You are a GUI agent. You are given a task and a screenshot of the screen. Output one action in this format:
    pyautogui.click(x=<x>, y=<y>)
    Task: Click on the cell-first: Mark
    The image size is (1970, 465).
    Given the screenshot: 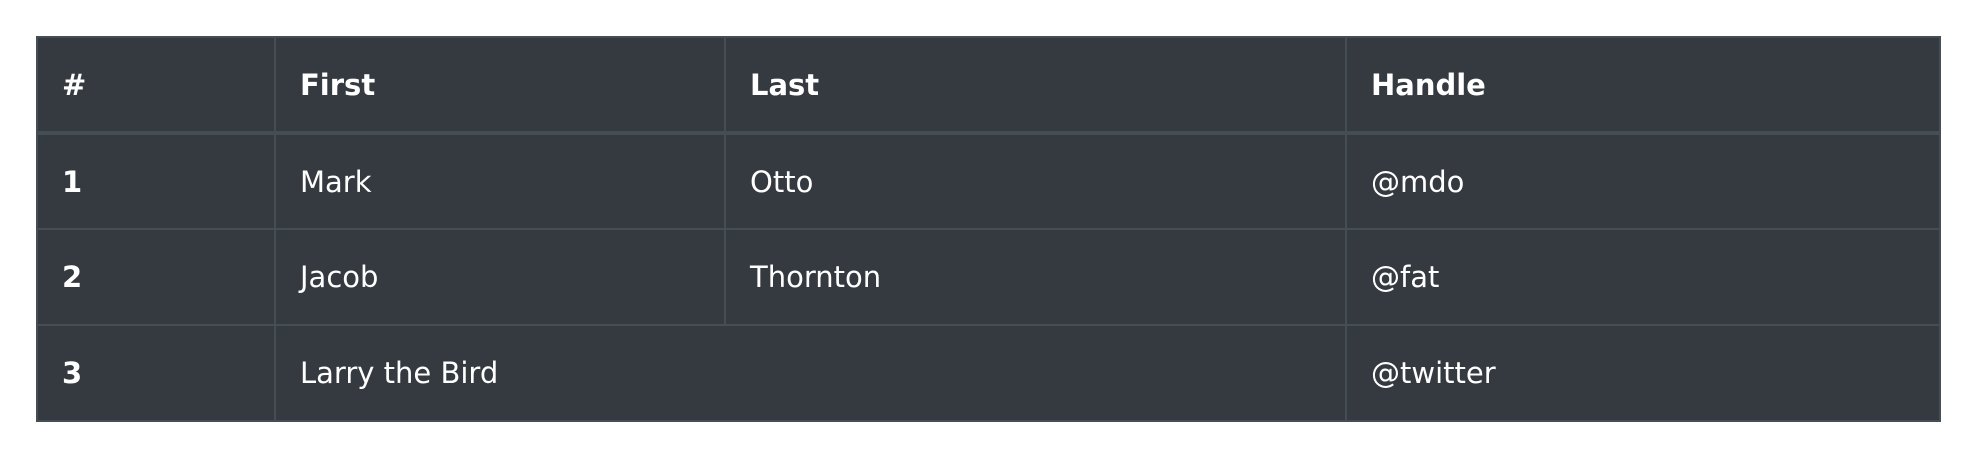 What is the action you would take?
    pyautogui.click(x=500, y=181)
    